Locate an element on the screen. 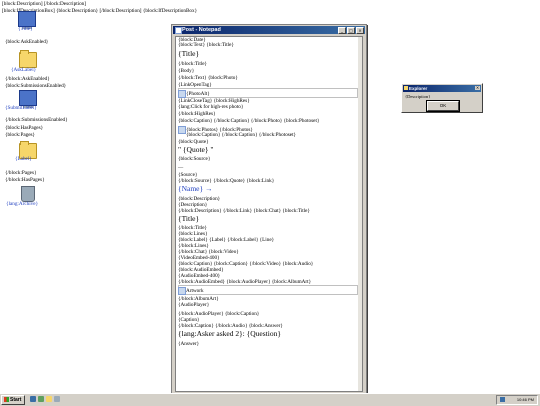 The width and height of the screenshot is (540, 406). end-has-pages: {/block:HasPages} is located at coordinates (25, 180).